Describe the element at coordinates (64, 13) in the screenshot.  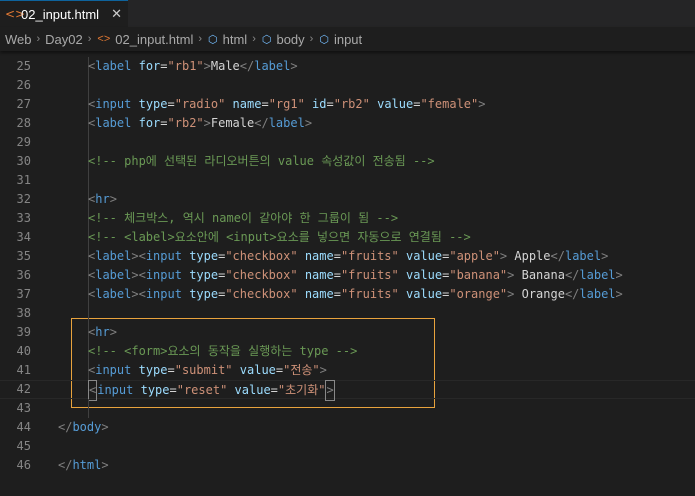
I see `editor-tab-02-input-html: <> 02_input.html ✕` at that location.